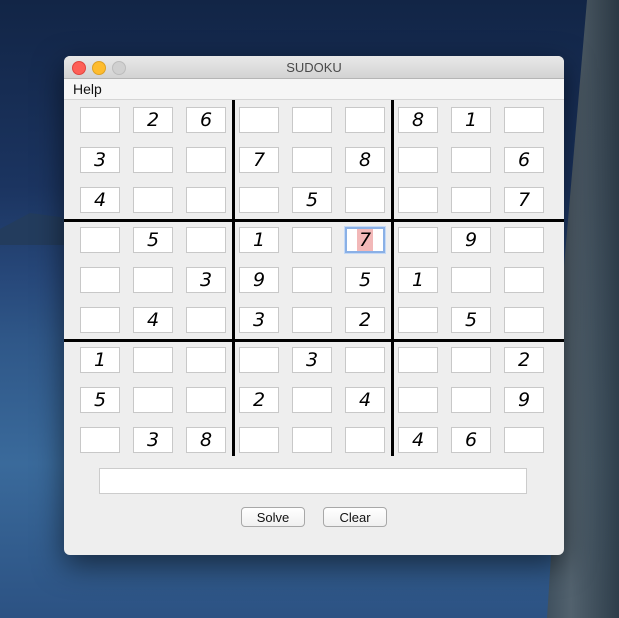 The width and height of the screenshot is (619, 618). What do you see at coordinates (524, 280) in the screenshot?
I see `sudoku-cell-r5-c9` at bounding box center [524, 280].